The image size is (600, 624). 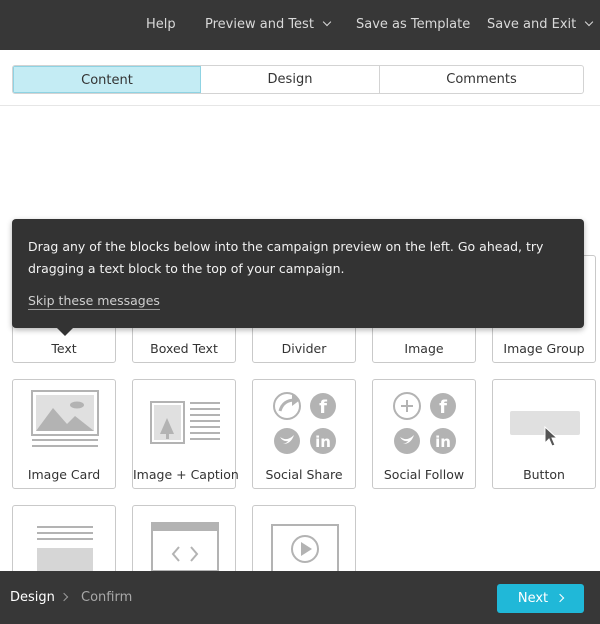 What do you see at coordinates (413, 25) in the screenshot?
I see `save-as-template-button: Save as Template` at bounding box center [413, 25].